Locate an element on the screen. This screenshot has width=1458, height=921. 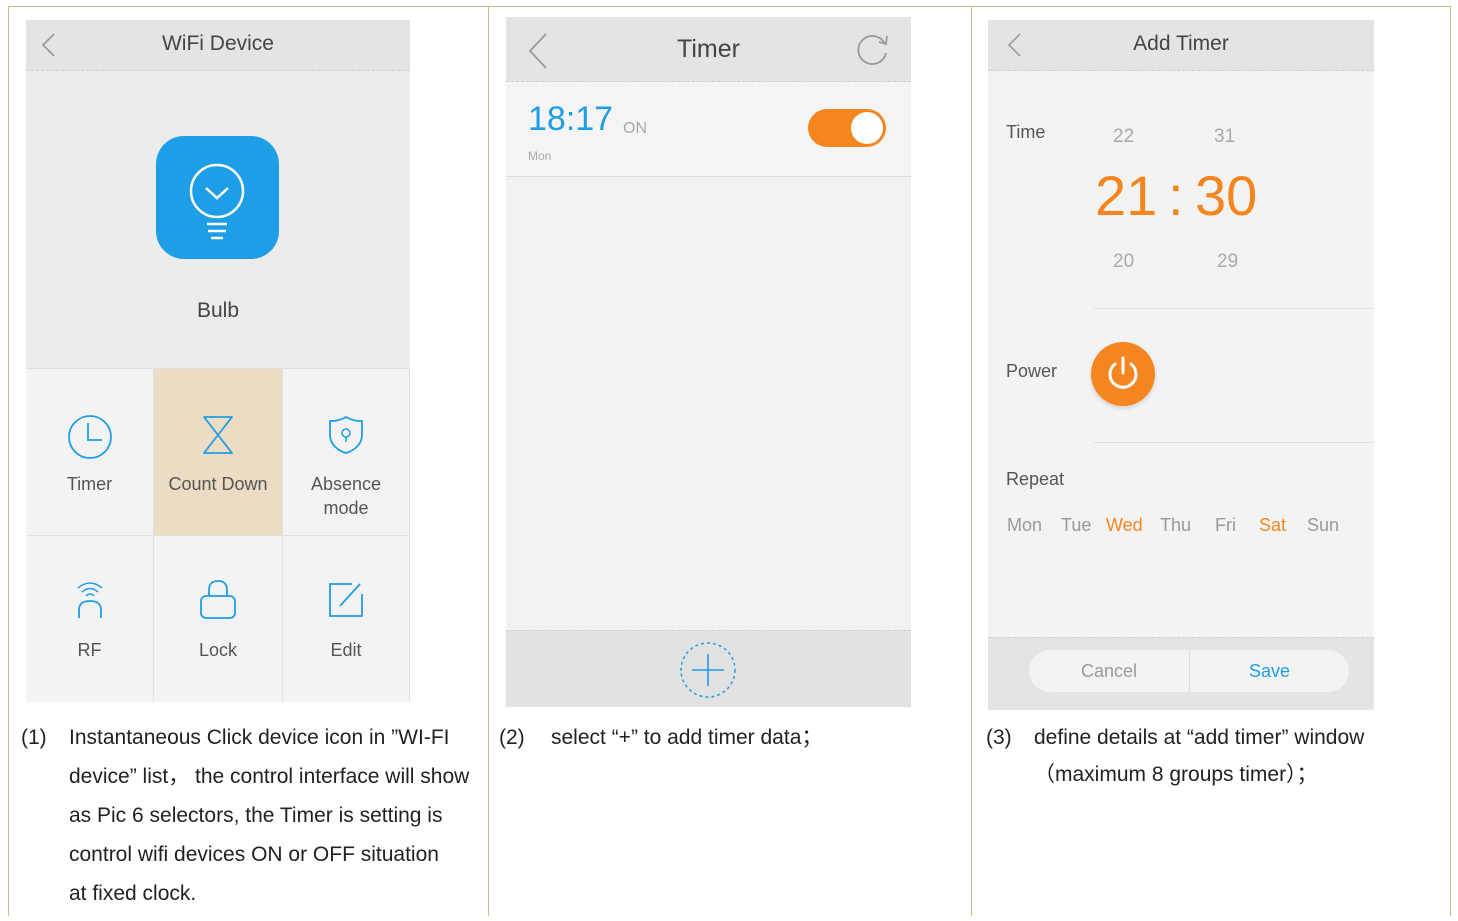
repeat-label: Repeat is located at coordinates (1035, 479).